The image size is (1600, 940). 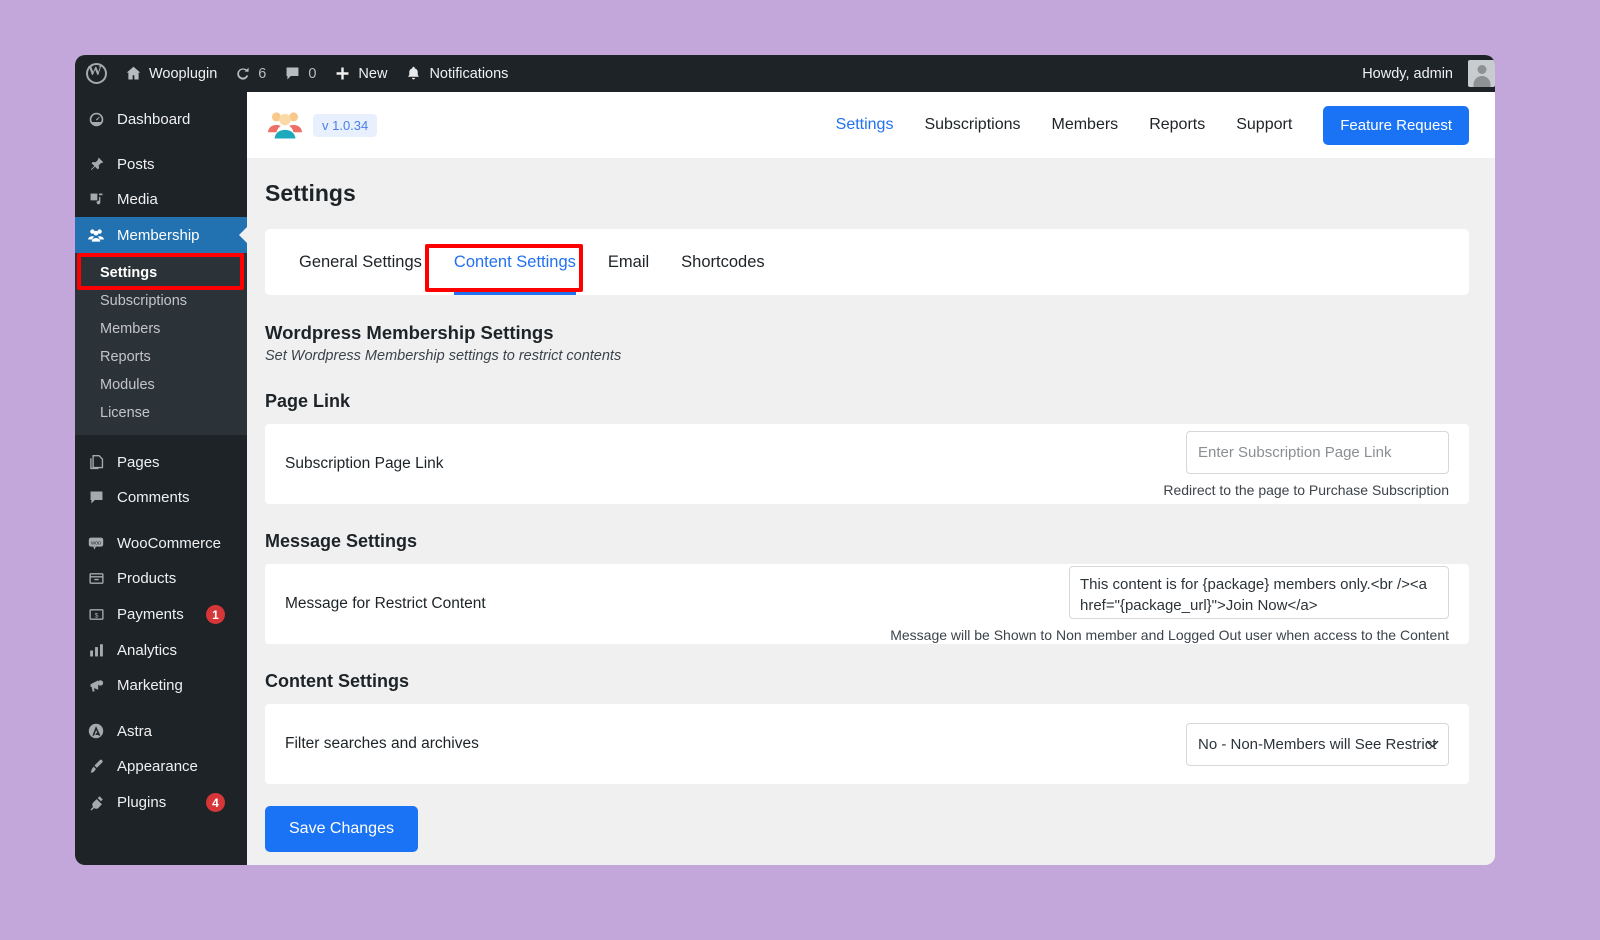 I want to click on restrict-message-textarea, so click(x=1259, y=592).